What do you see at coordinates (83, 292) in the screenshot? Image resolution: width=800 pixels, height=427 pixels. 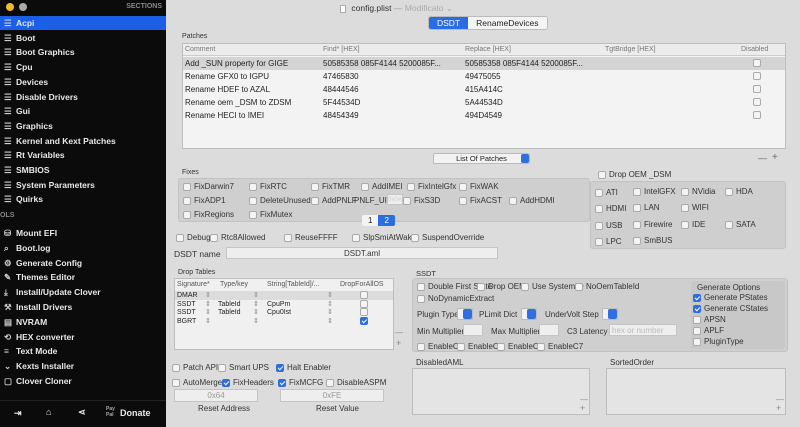 I see `tool-item-install-update-clover: ⤓ Install/Update Clover` at bounding box center [83, 292].